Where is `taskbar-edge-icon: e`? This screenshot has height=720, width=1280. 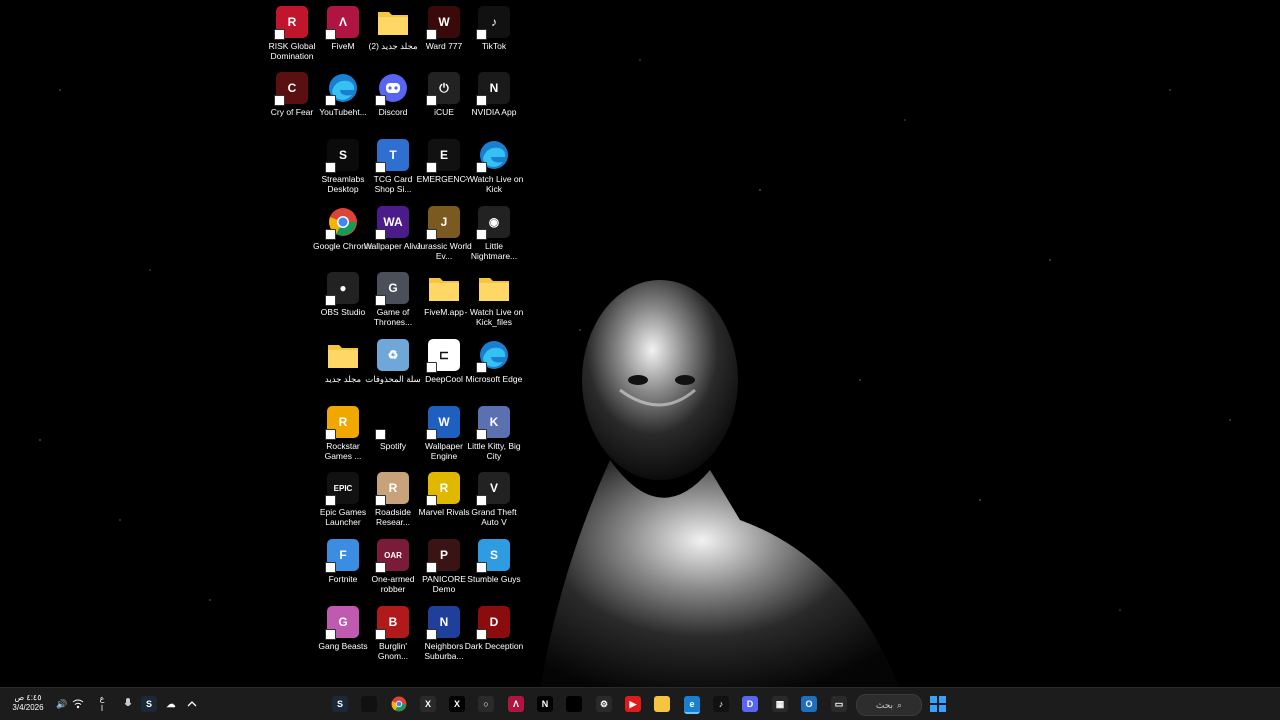 taskbar-edge-icon: e is located at coordinates (692, 705).